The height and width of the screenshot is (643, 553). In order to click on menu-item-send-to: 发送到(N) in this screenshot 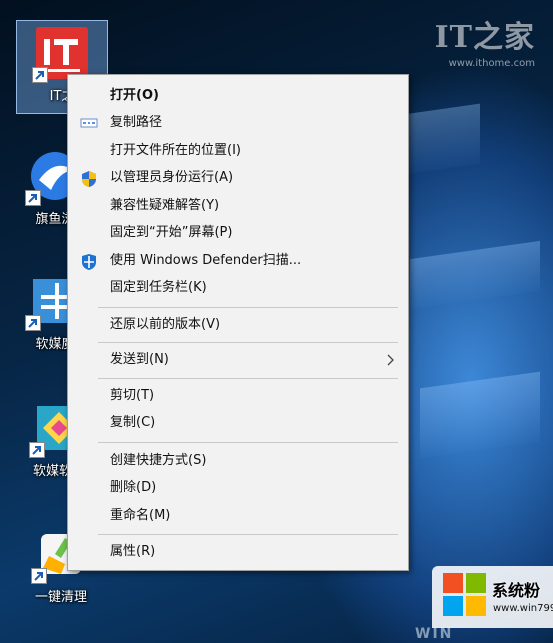, I will do `click(238, 360)`.